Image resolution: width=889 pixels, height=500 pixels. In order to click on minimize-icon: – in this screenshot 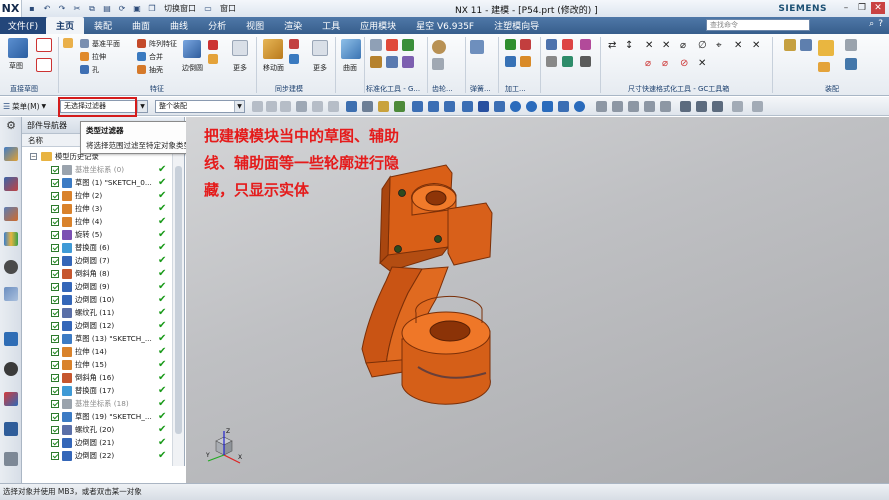, I will do `click(846, 8)`.